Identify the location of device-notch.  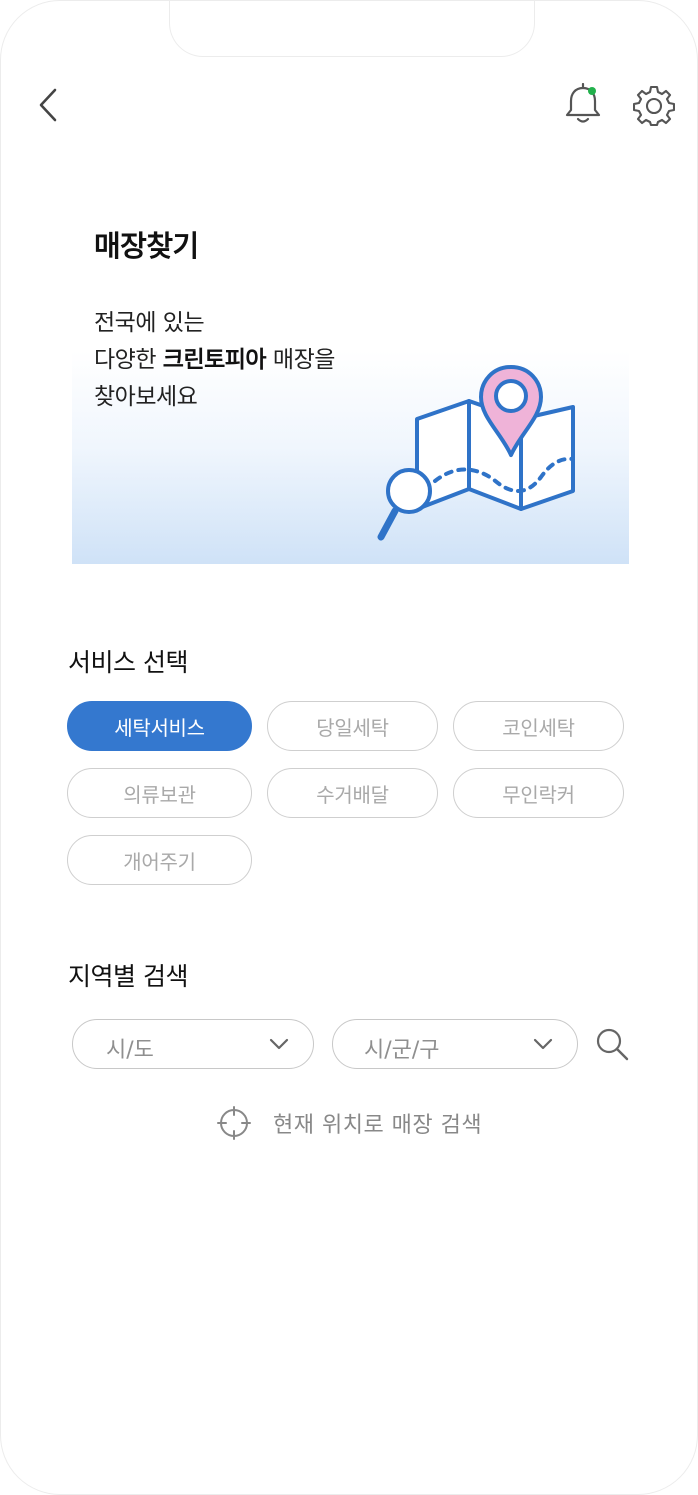
(352, 29).